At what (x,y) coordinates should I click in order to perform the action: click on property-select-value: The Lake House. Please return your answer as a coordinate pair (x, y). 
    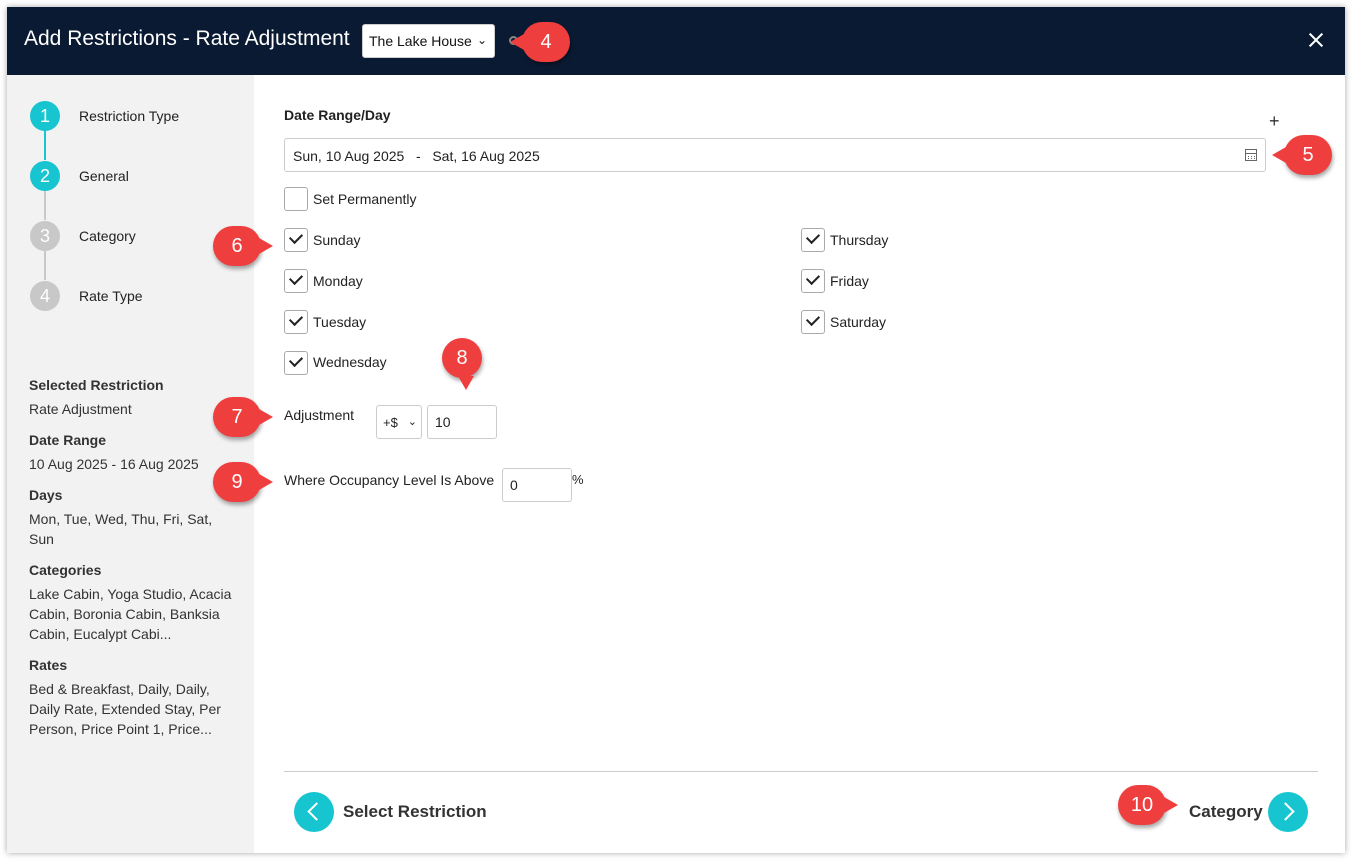
    Looking at the image, I should click on (420, 41).